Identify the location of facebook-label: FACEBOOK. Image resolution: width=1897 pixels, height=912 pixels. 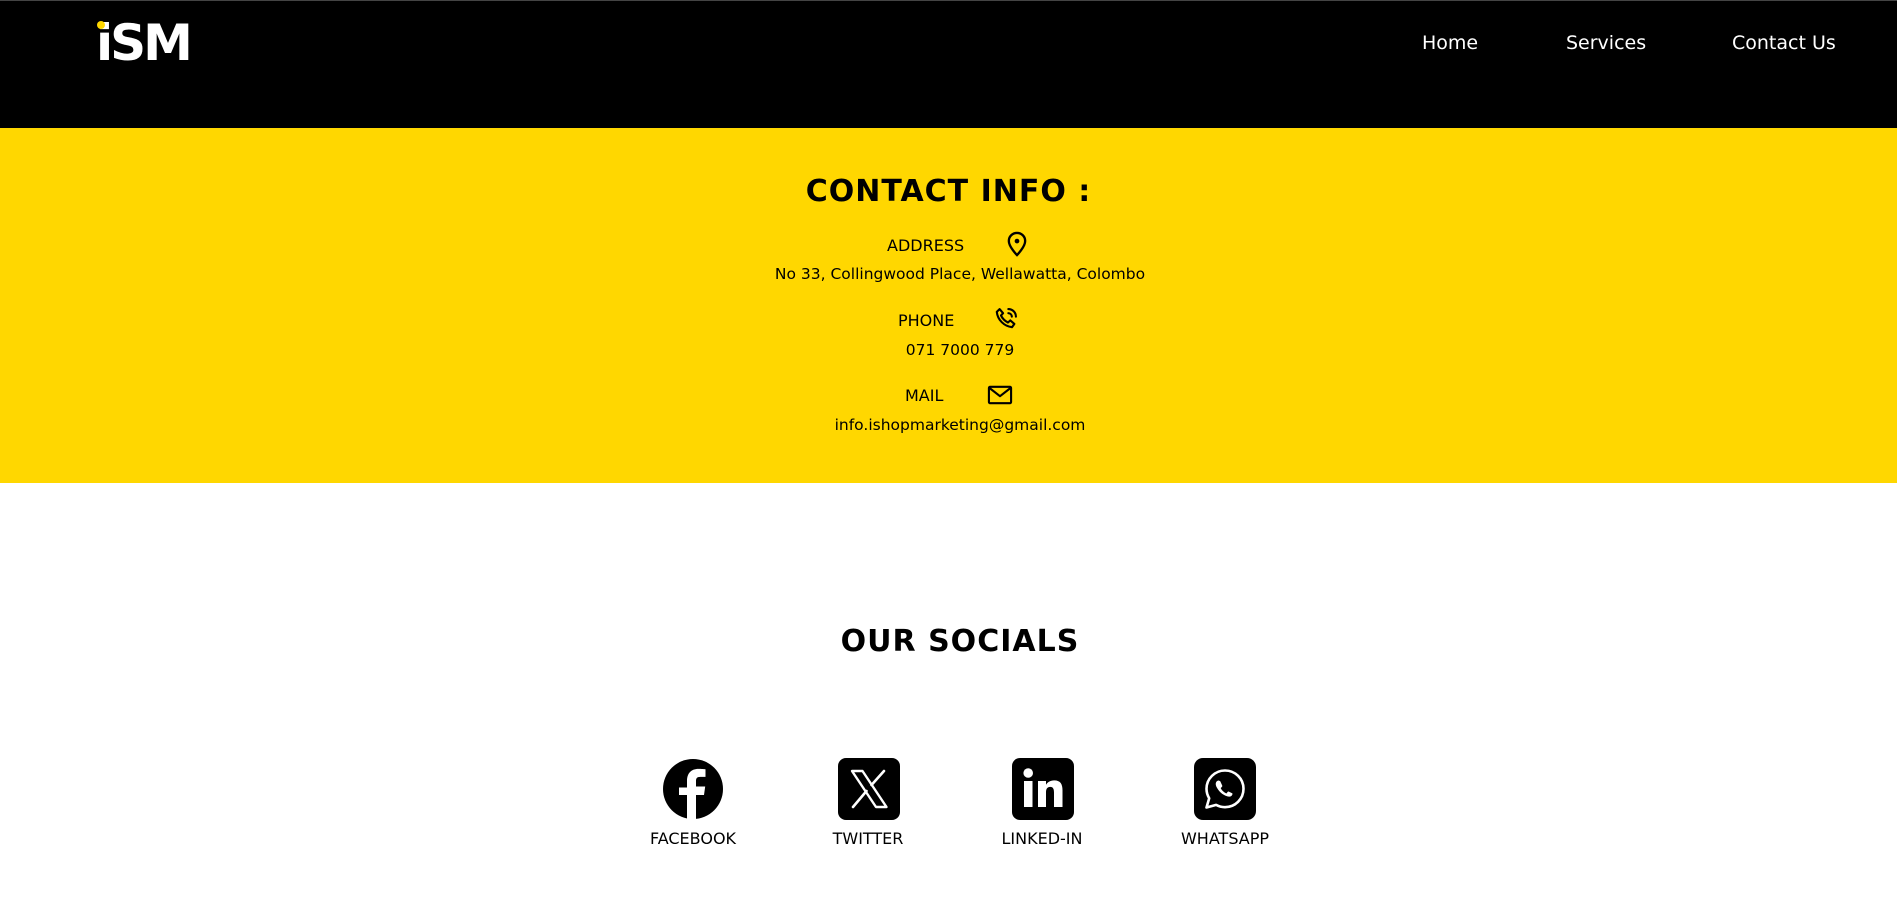
(693, 839).